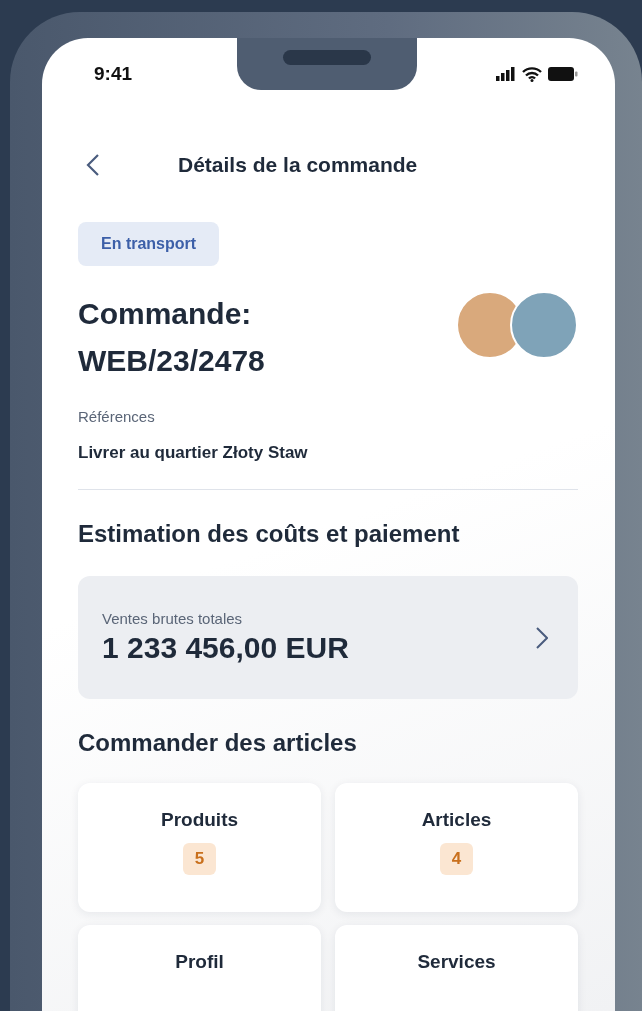 This screenshot has height=1011, width=642. I want to click on section-heading: Estimation des coûts et paiement, so click(269, 534).